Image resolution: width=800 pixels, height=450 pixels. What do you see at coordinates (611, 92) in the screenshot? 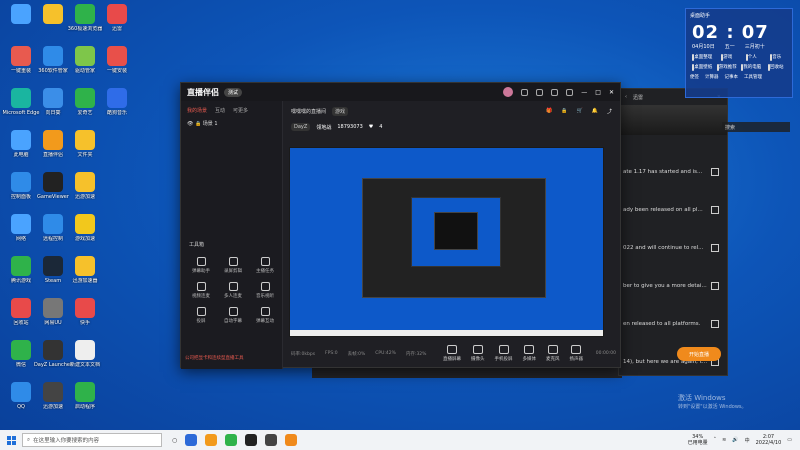
I see `close-icon: ✕` at bounding box center [611, 92].